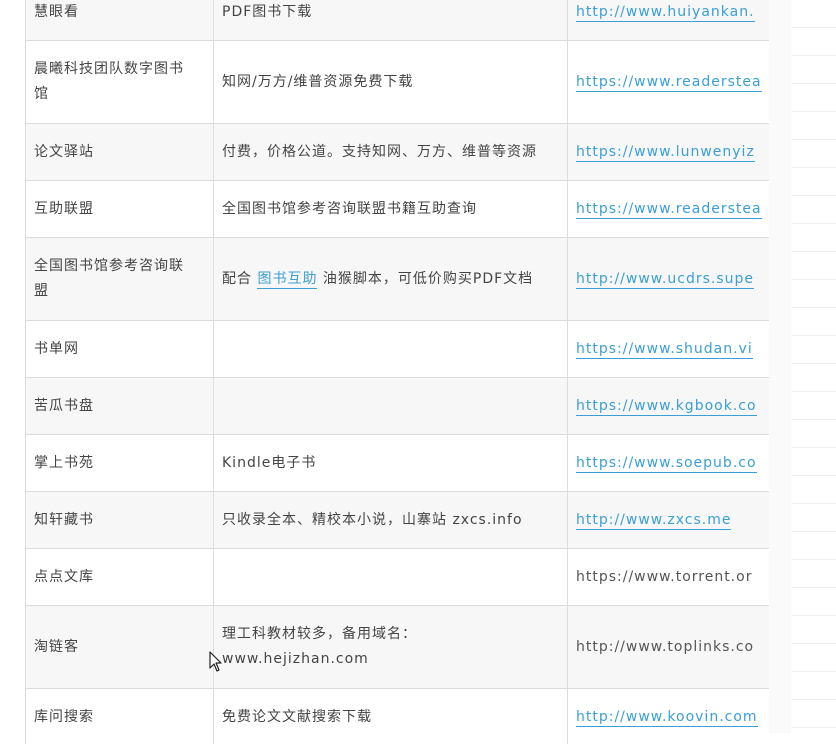 This screenshot has width=836, height=744. Describe the element at coordinates (391, 647) in the screenshot. I see `site-description: 理工科教材较多，备用域名：www.hejizhan.com` at that location.